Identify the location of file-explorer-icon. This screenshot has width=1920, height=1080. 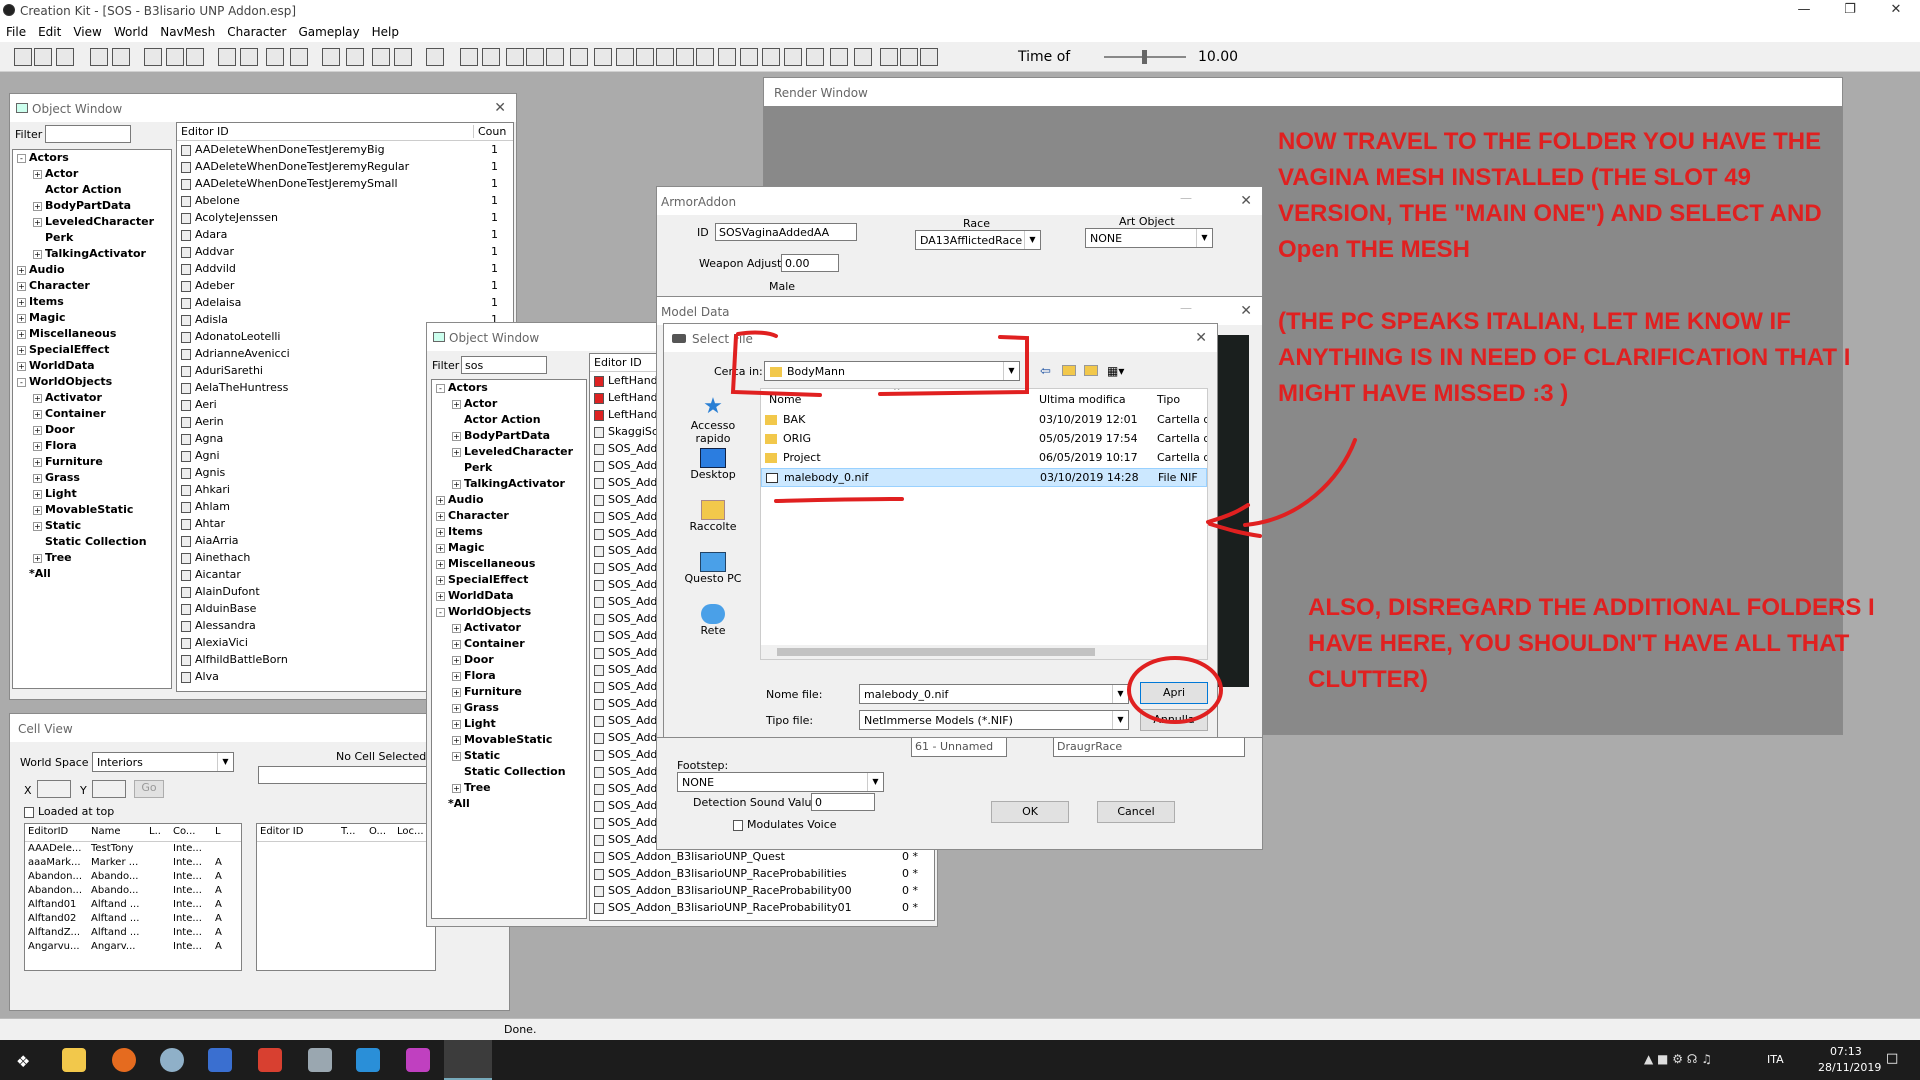
(74, 1060).